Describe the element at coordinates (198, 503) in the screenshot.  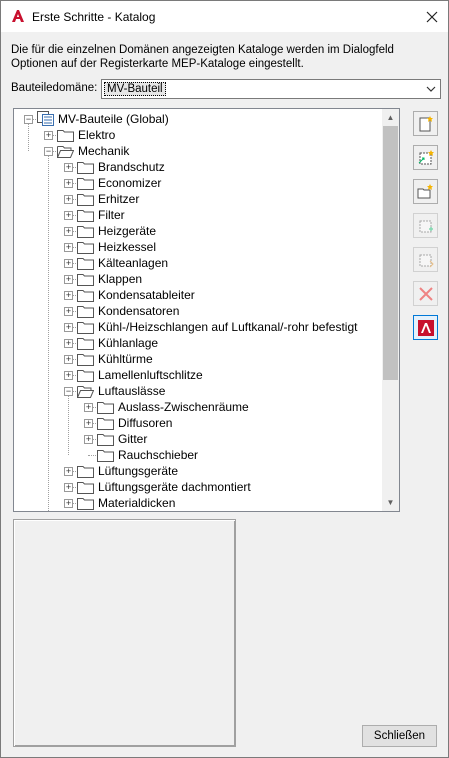
I see `tree-node: + Materialdicken` at that location.